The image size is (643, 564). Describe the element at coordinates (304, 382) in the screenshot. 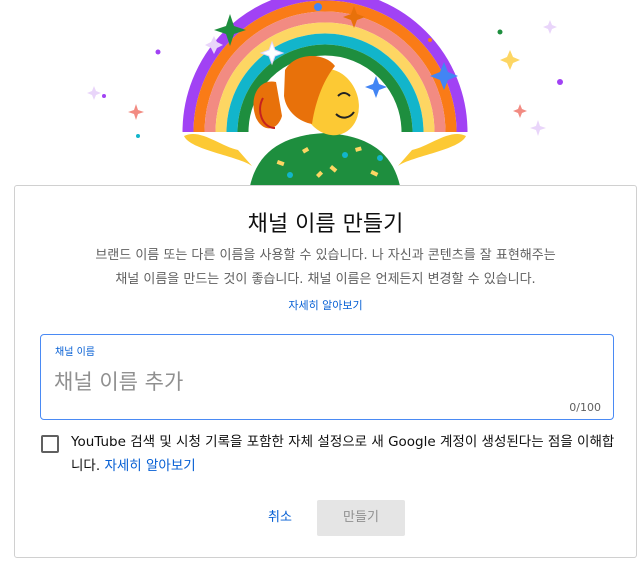

I see `channel-name-input` at that location.